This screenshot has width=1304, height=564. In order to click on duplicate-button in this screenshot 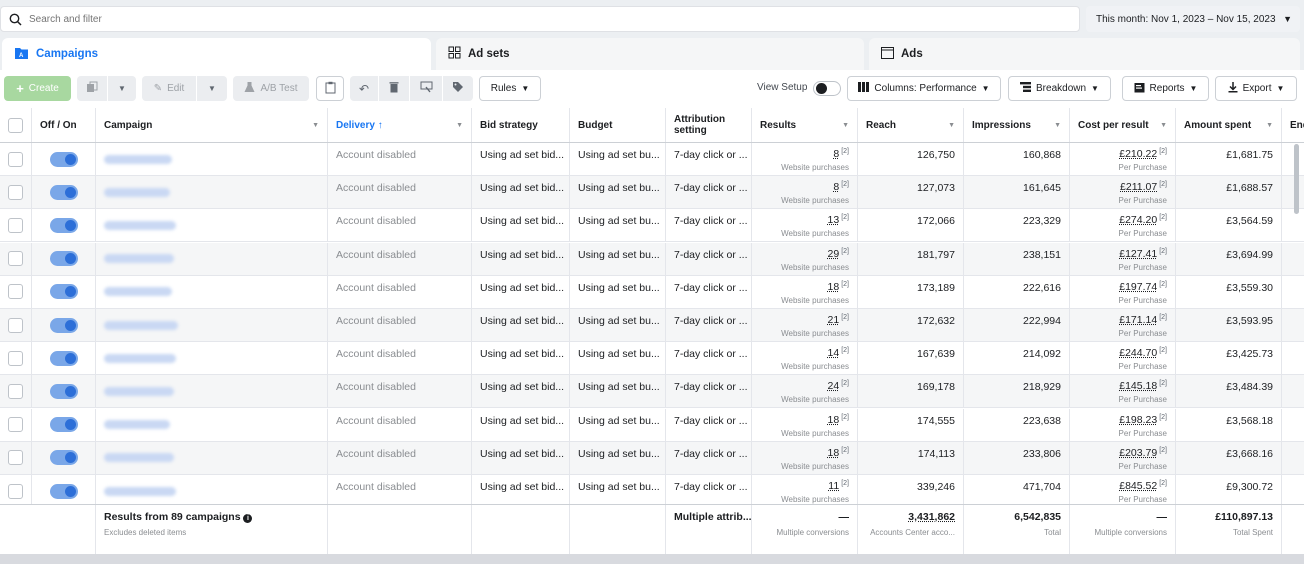, I will do `click(92, 88)`.